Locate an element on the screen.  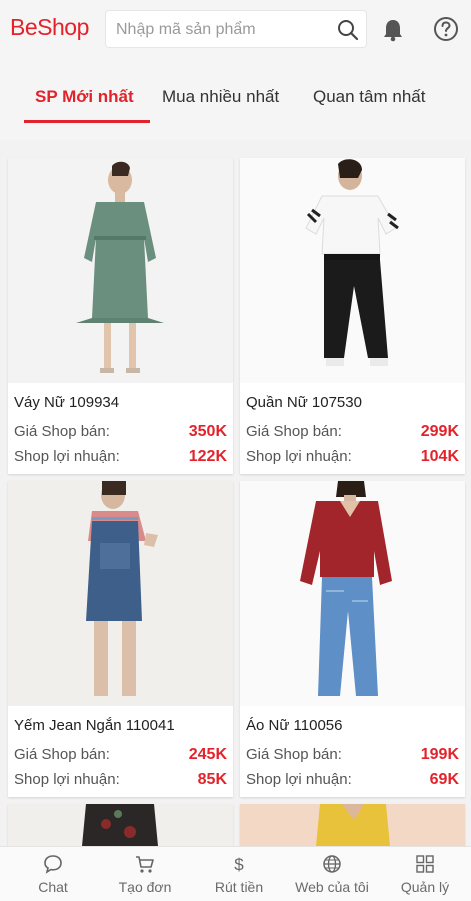
product-name: Quần Nữ 107530 is located at coordinates (304, 402).